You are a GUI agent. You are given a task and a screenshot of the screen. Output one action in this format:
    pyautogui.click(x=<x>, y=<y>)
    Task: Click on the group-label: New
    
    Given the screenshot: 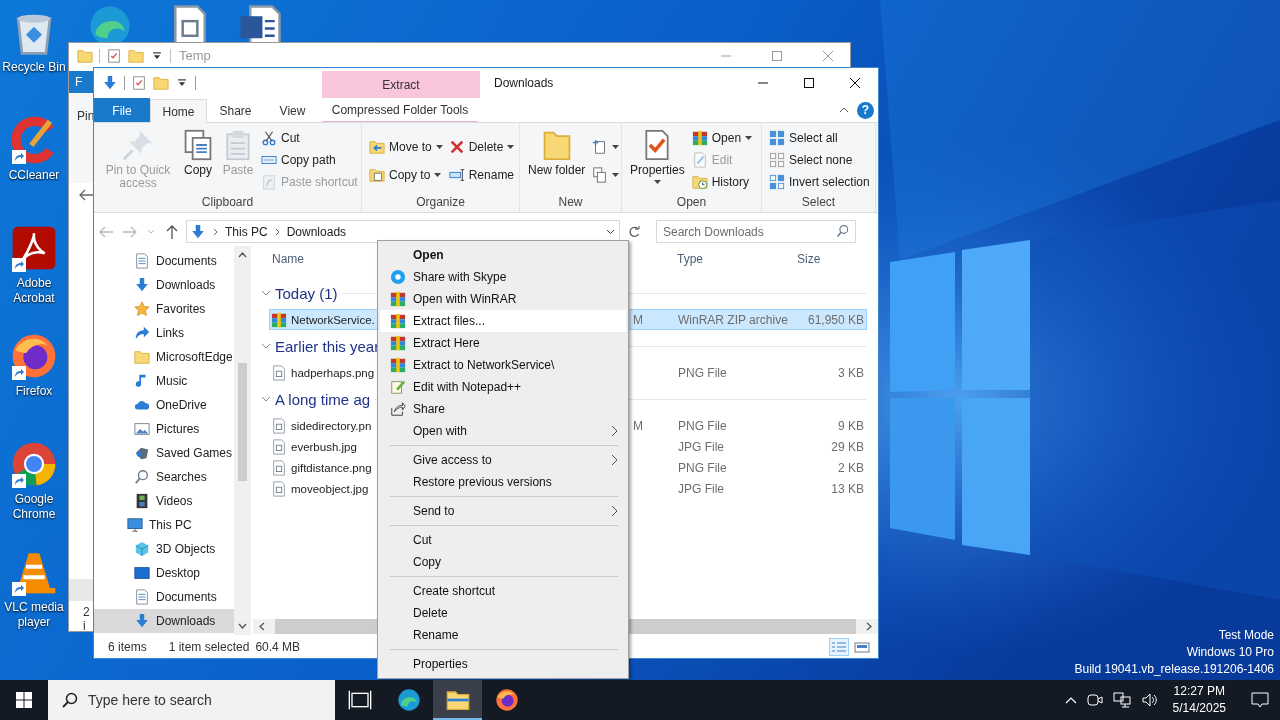 What is the action you would take?
    pyautogui.click(x=570, y=203)
    